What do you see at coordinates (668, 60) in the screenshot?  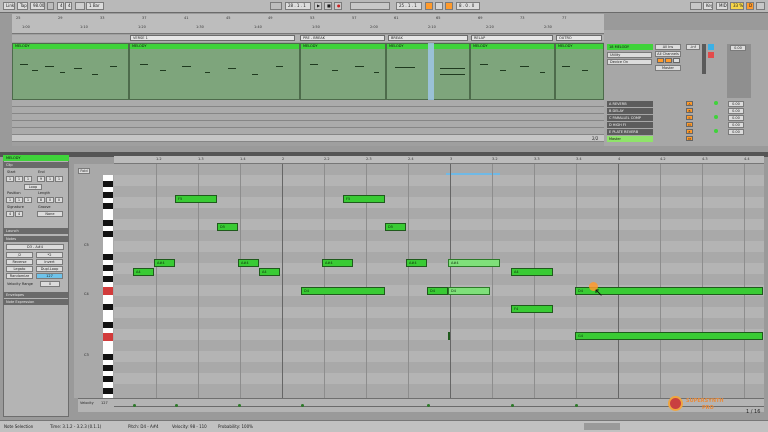 I see `monitor-auto-button` at bounding box center [668, 60].